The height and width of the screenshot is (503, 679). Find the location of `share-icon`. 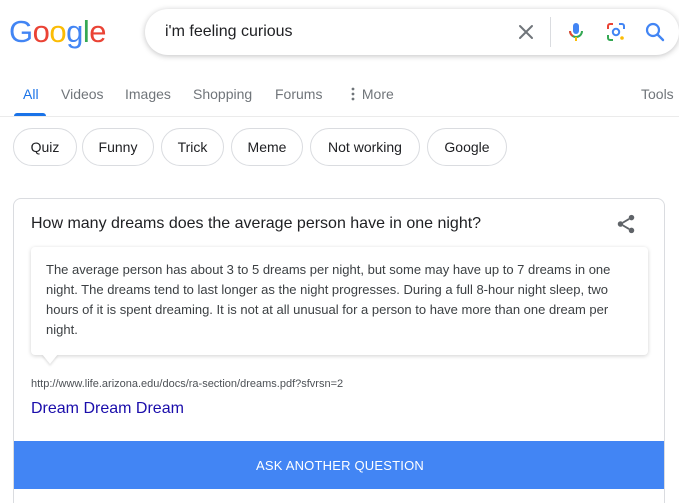

share-icon is located at coordinates (626, 224).